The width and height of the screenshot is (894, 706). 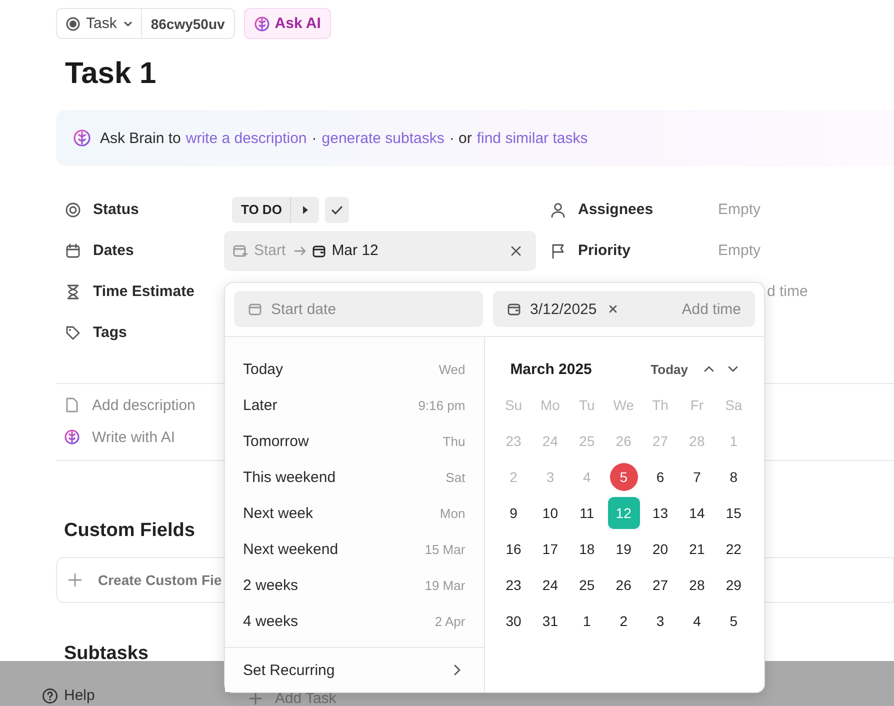 What do you see at coordinates (354, 621) in the screenshot?
I see `shortcut-item: 4 weeks 2 Apr` at bounding box center [354, 621].